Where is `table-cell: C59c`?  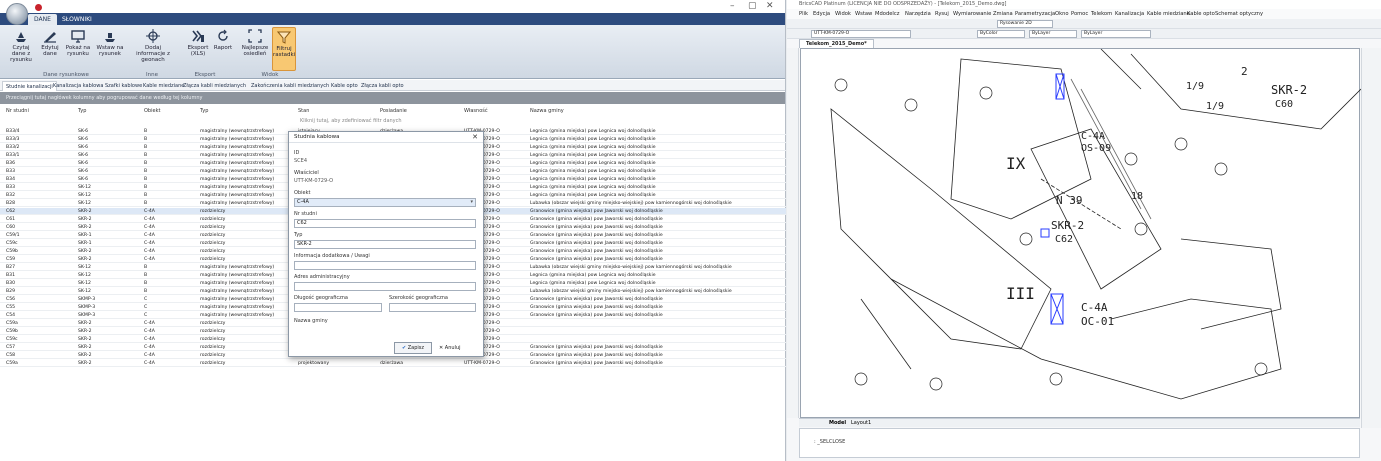
table-cell: C59c is located at coordinates (12, 243).